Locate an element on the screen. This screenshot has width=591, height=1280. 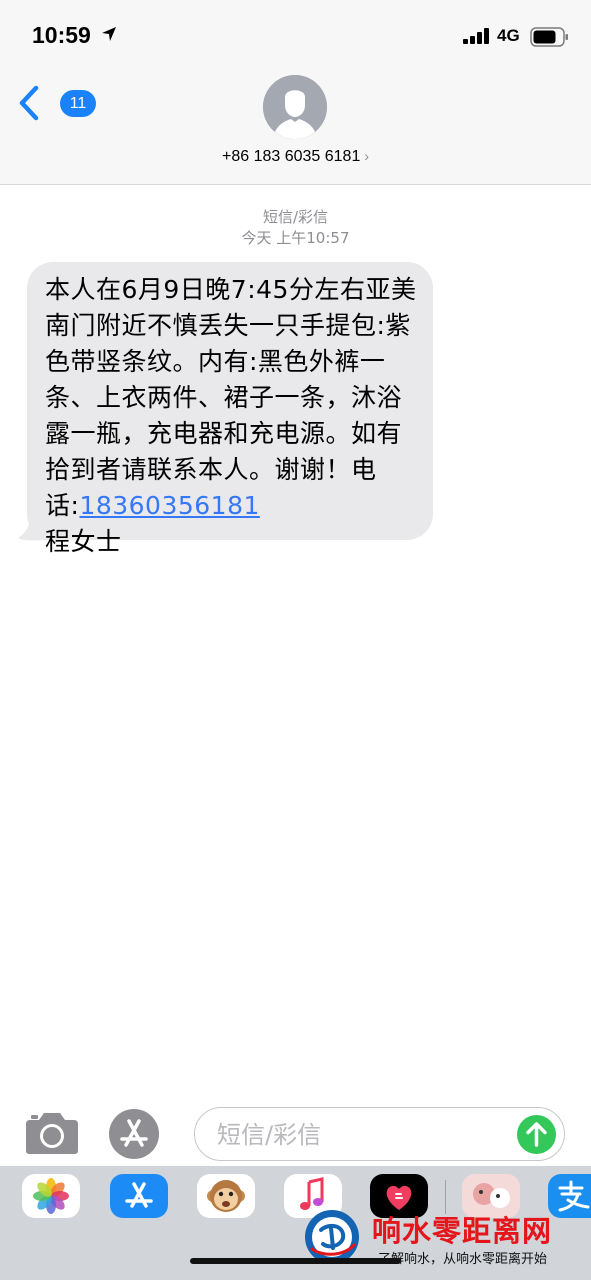
location-arrow-icon is located at coordinates (109, 34).